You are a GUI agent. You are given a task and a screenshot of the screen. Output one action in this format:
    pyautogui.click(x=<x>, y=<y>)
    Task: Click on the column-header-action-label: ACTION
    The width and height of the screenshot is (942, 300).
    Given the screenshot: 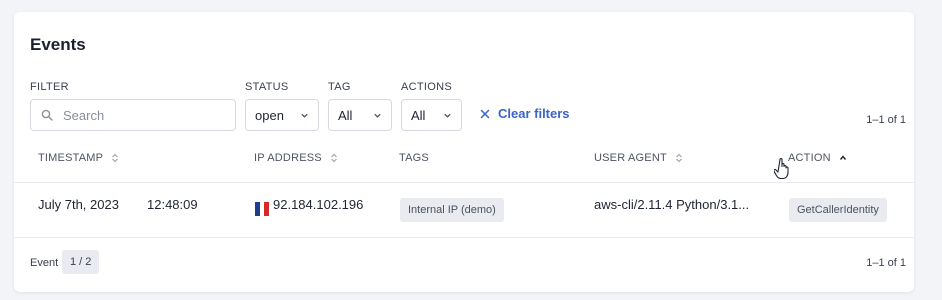 What is the action you would take?
    pyautogui.click(x=809, y=158)
    